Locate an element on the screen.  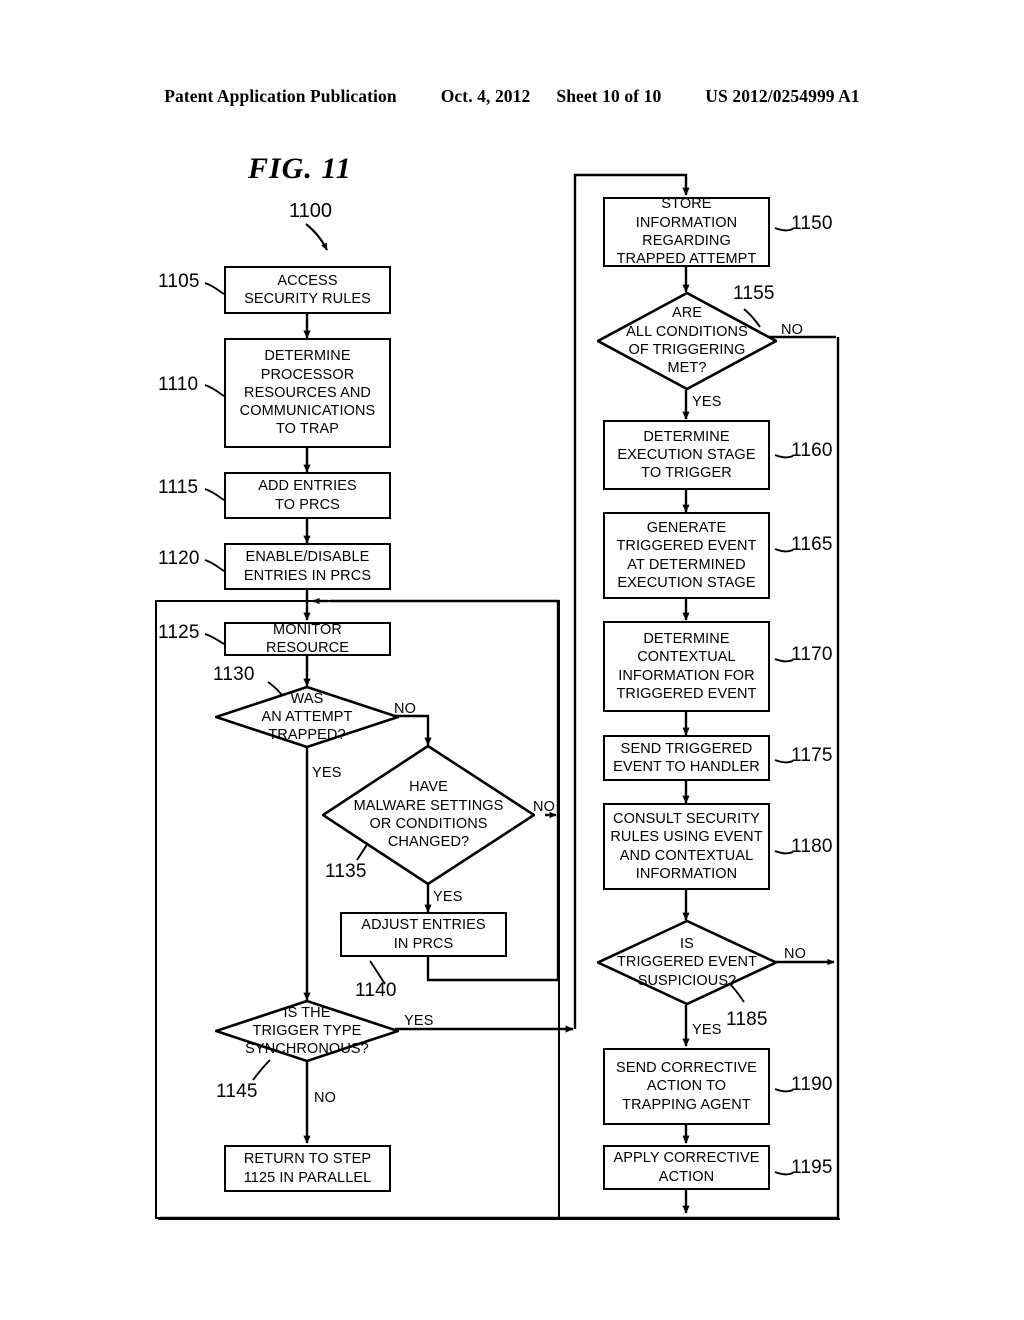
ref-1125: 1125 is located at coordinates (179, 632).